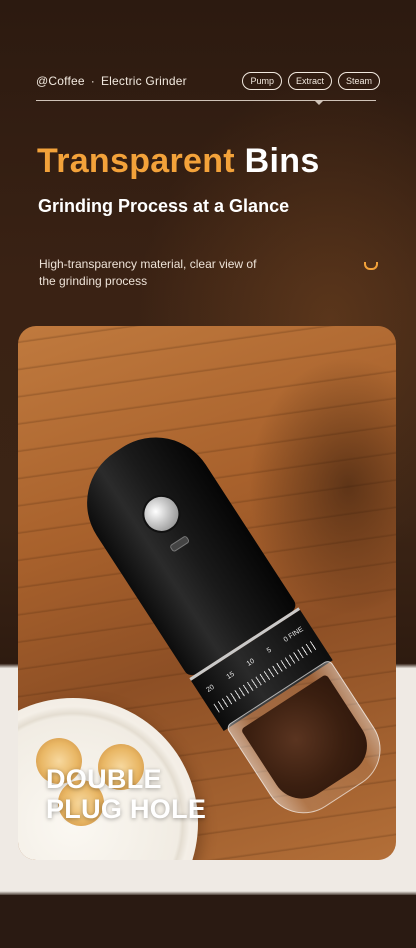 The image size is (416, 948). I want to click on scale-label: 5, so click(269, 650).